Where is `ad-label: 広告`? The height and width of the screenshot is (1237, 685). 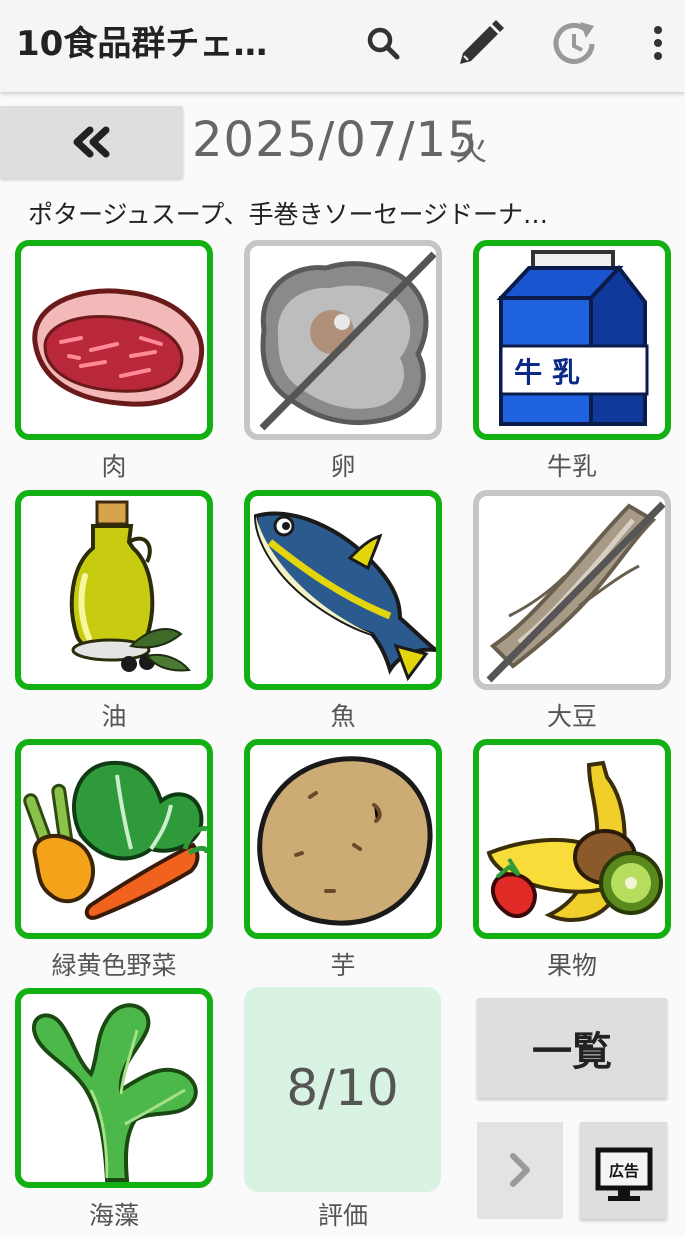
ad-label: 広告 is located at coordinates (624, 1171).